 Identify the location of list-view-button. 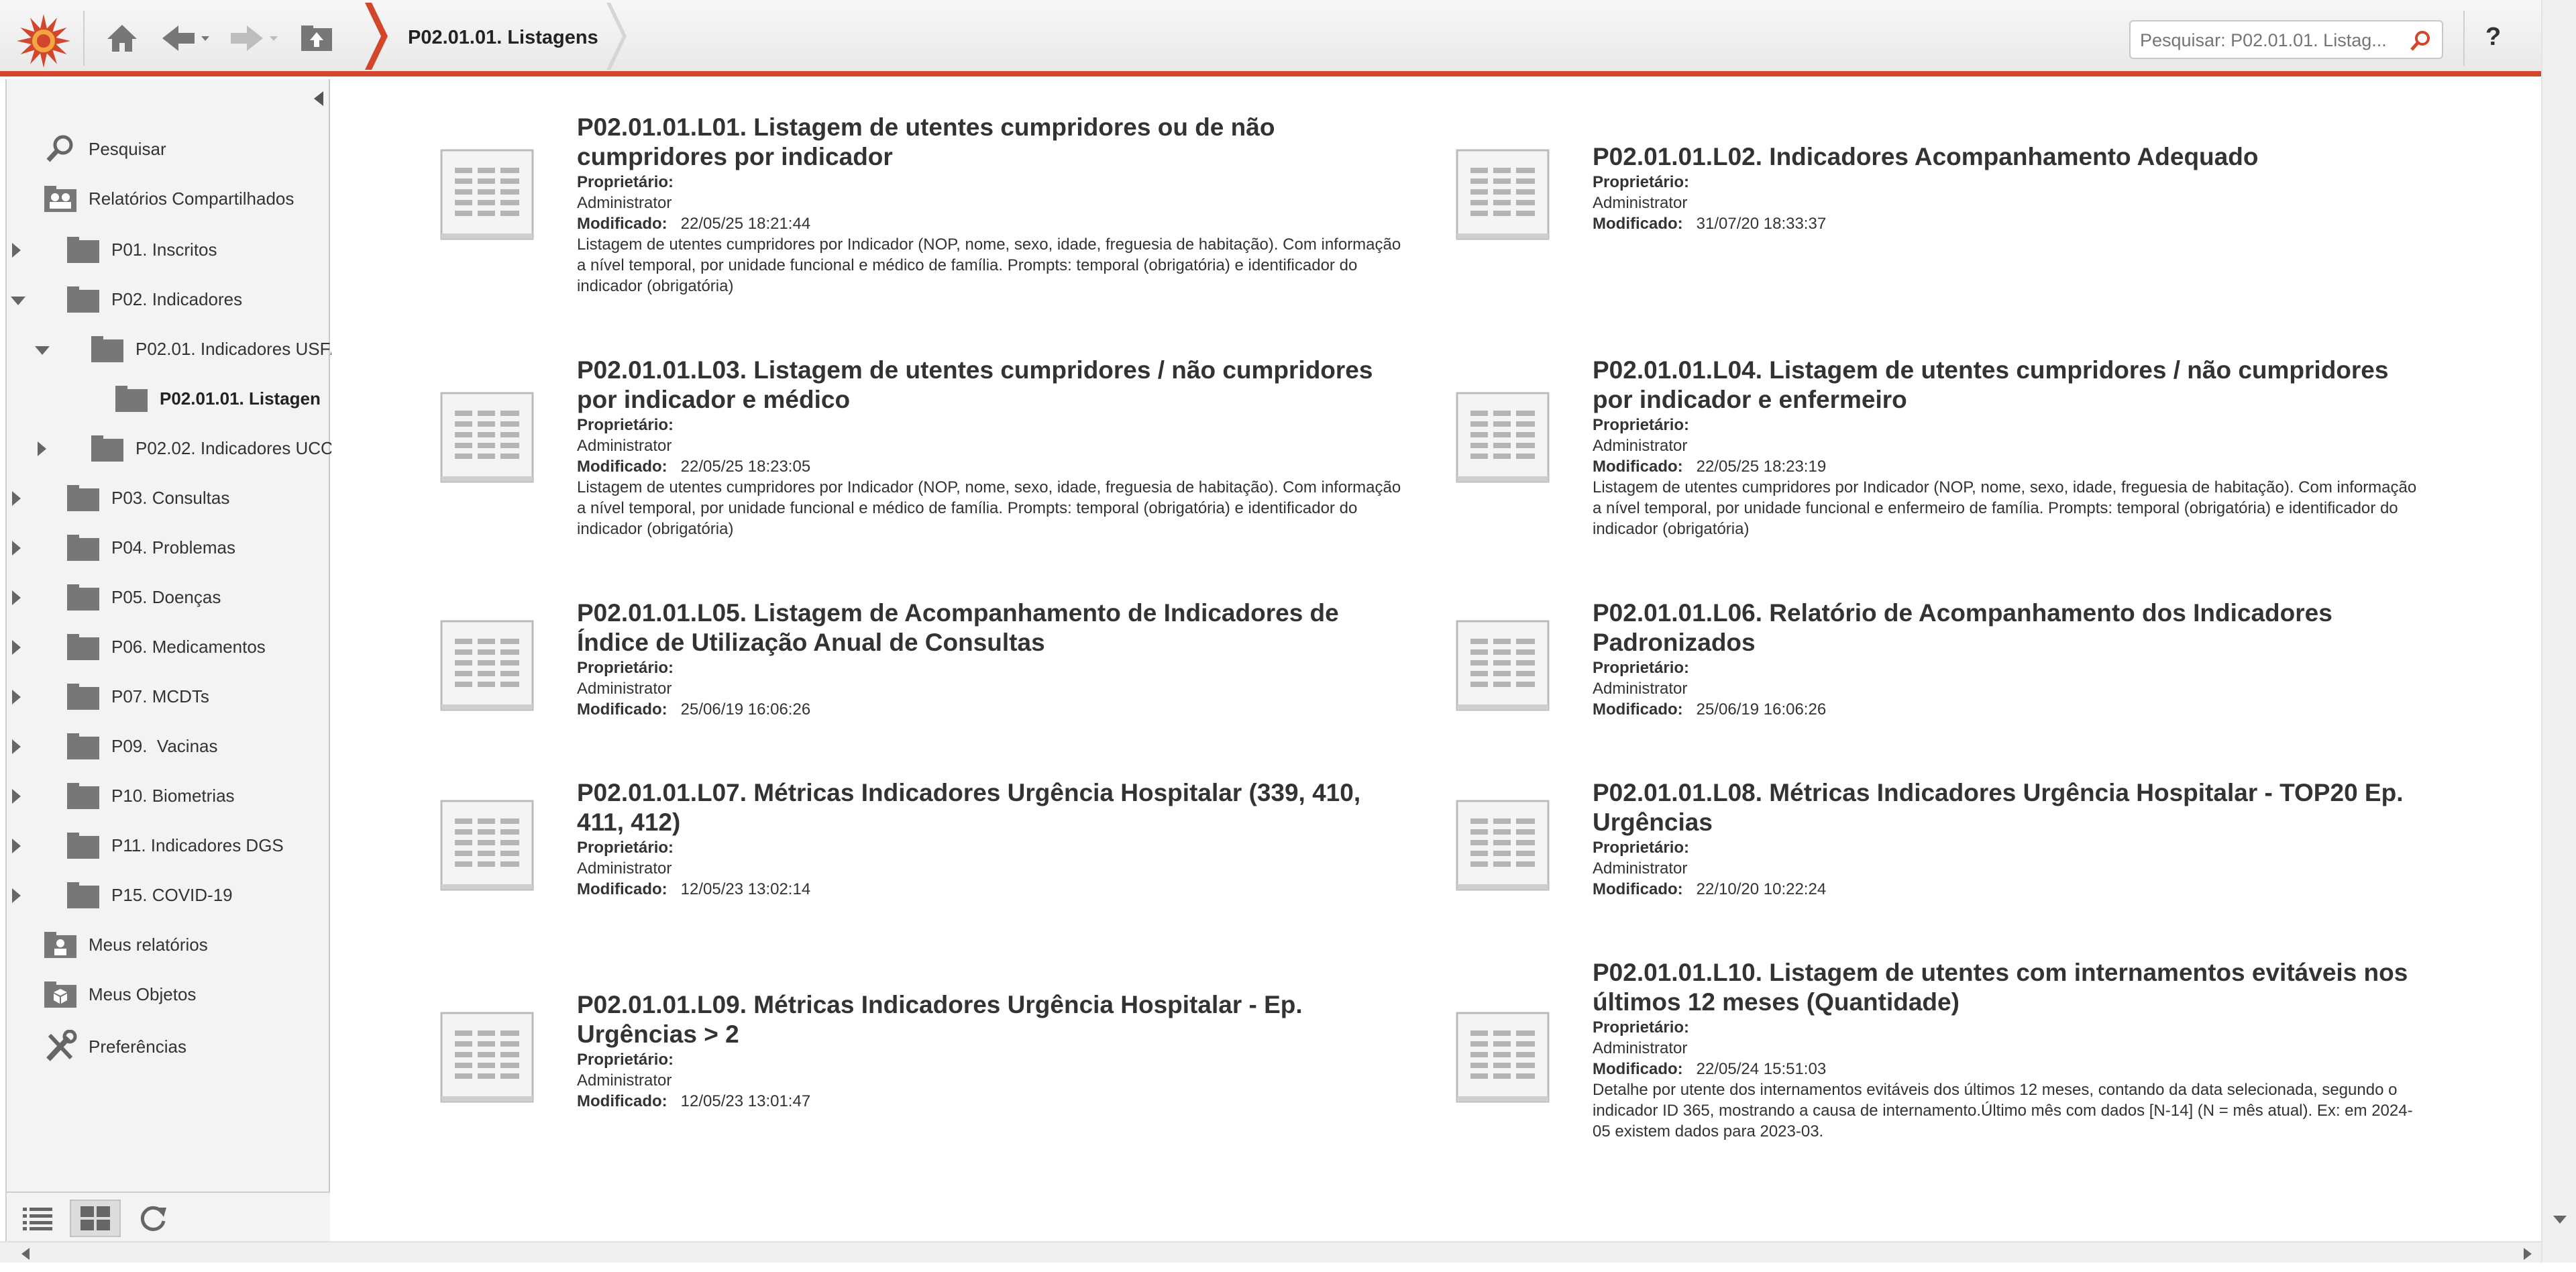
(37, 1218).